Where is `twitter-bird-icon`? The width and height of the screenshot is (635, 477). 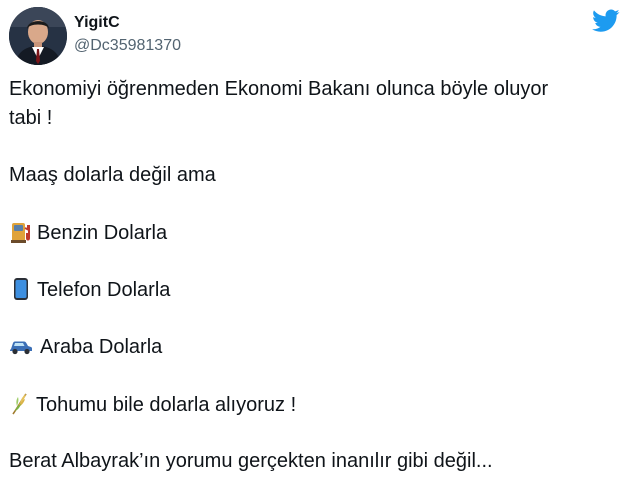 twitter-bird-icon is located at coordinates (606, 21).